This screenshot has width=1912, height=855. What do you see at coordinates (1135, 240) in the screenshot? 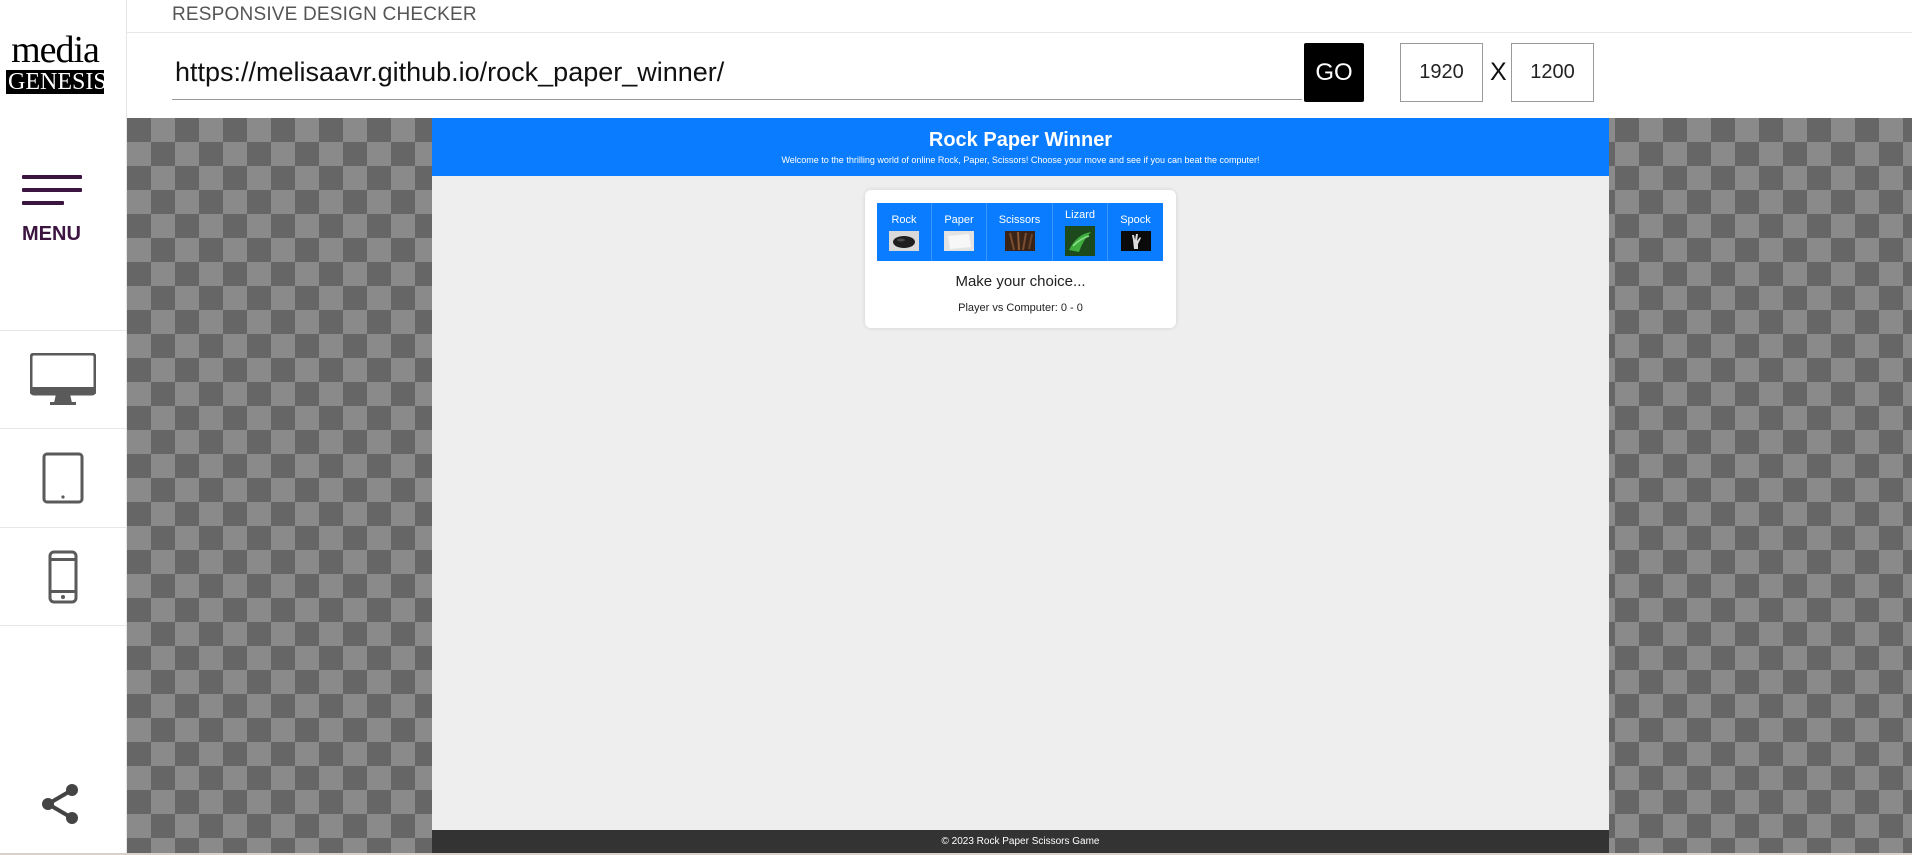
I see `spock-image` at bounding box center [1135, 240].